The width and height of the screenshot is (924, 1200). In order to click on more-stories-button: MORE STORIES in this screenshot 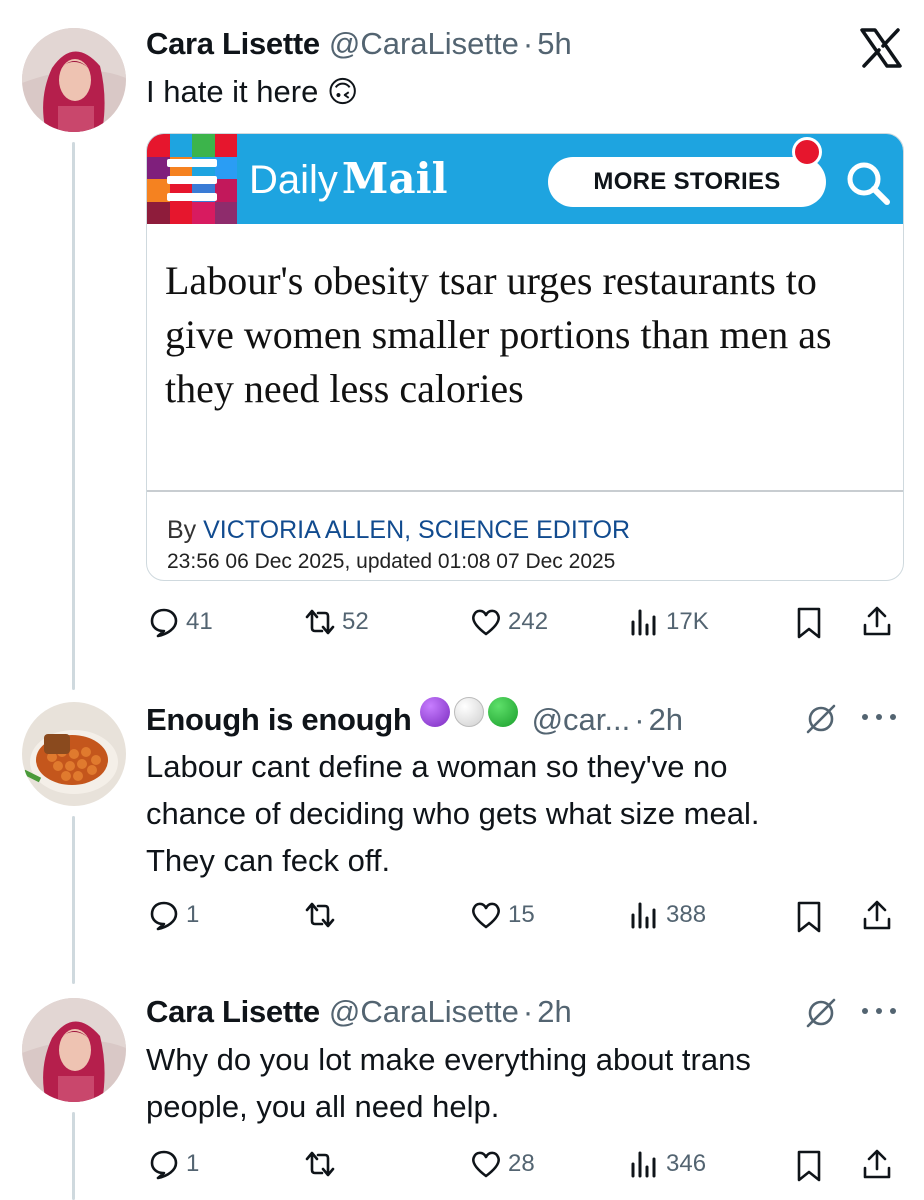, I will do `click(687, 182)`.